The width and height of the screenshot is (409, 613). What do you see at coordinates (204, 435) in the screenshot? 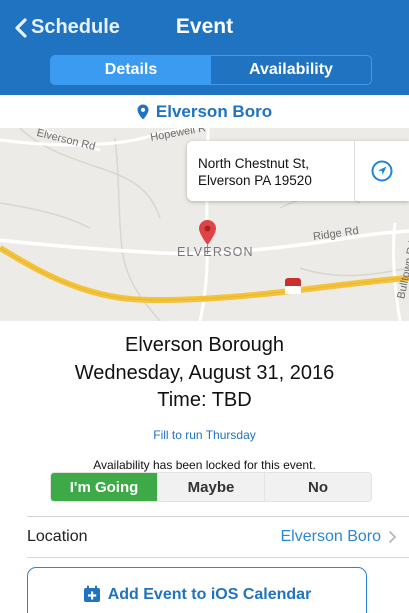
I see `event-note: Fill to run Thursday` at bounding box center [204, 435].